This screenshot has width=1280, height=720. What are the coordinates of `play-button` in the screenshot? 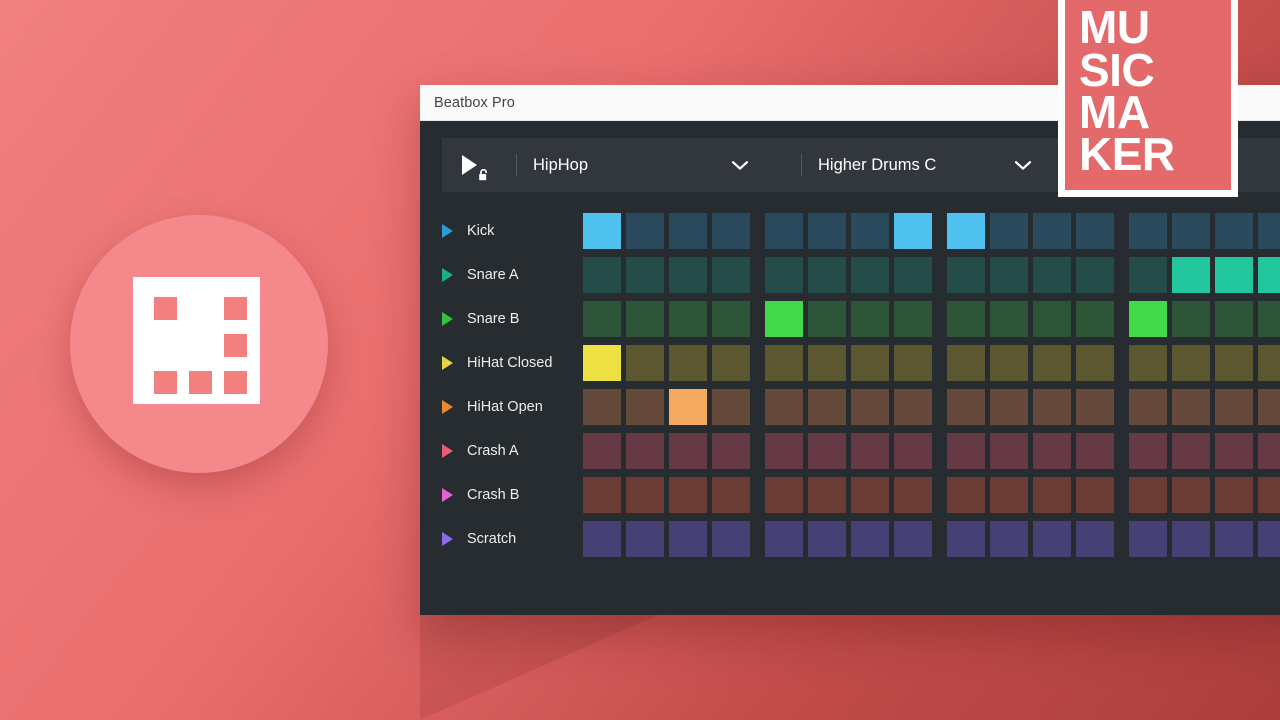 It's located at (478, 165).